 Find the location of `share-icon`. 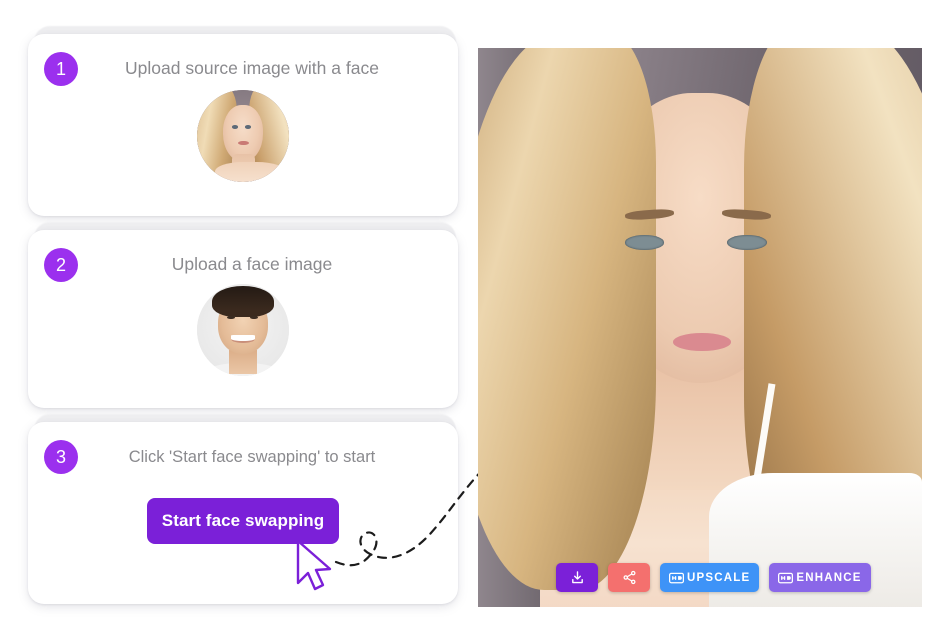

share-icon is located at coordinates (629, 577).